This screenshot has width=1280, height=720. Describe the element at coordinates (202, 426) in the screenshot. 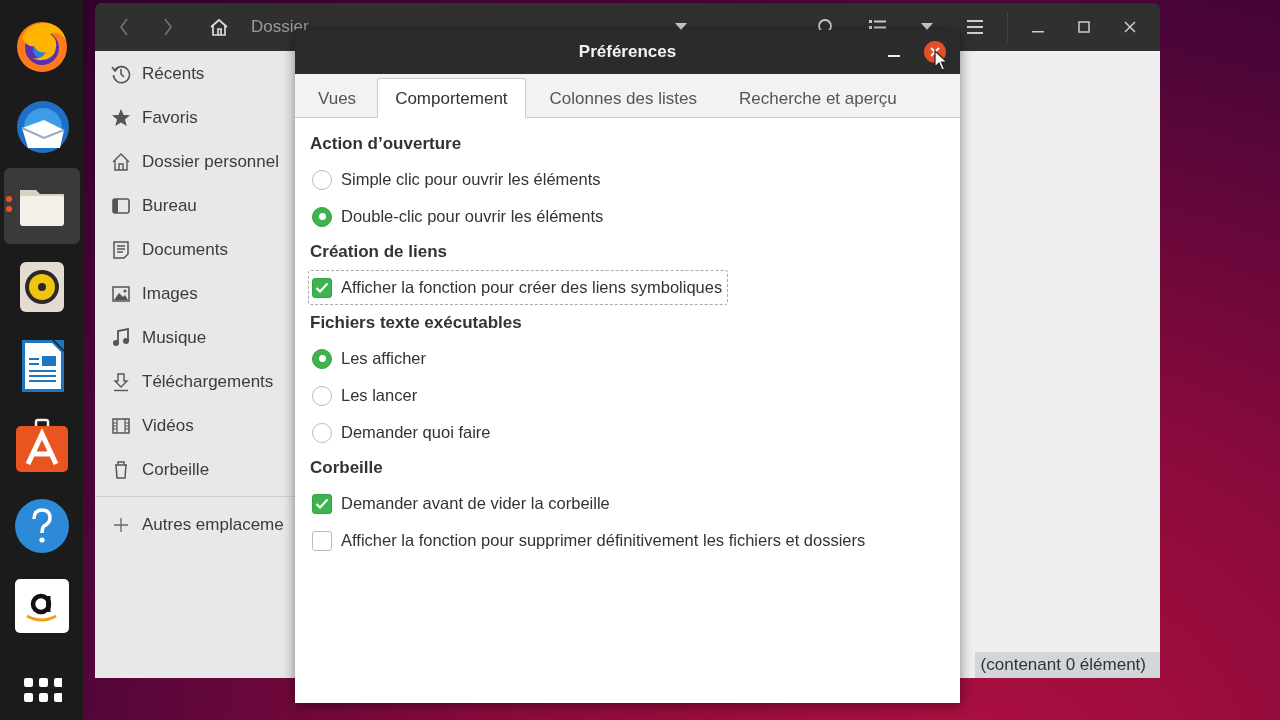

I see `sidebar-item: Vidéos` at that location.